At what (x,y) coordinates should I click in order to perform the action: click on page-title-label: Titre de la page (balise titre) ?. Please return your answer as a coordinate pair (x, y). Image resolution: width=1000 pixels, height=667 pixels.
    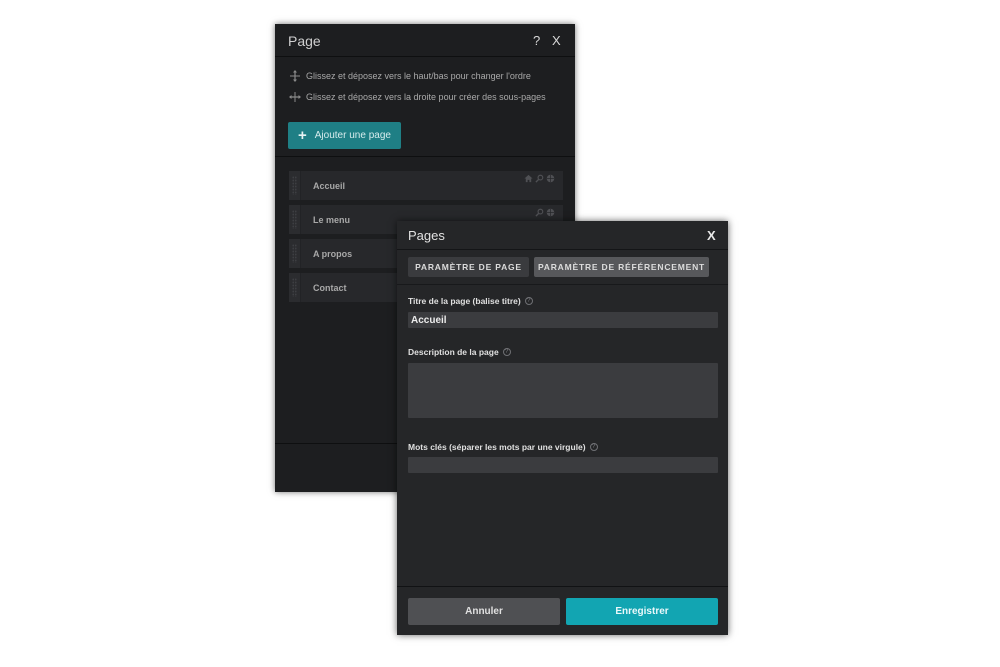
    Looking at the image, I should click on (470, 301).